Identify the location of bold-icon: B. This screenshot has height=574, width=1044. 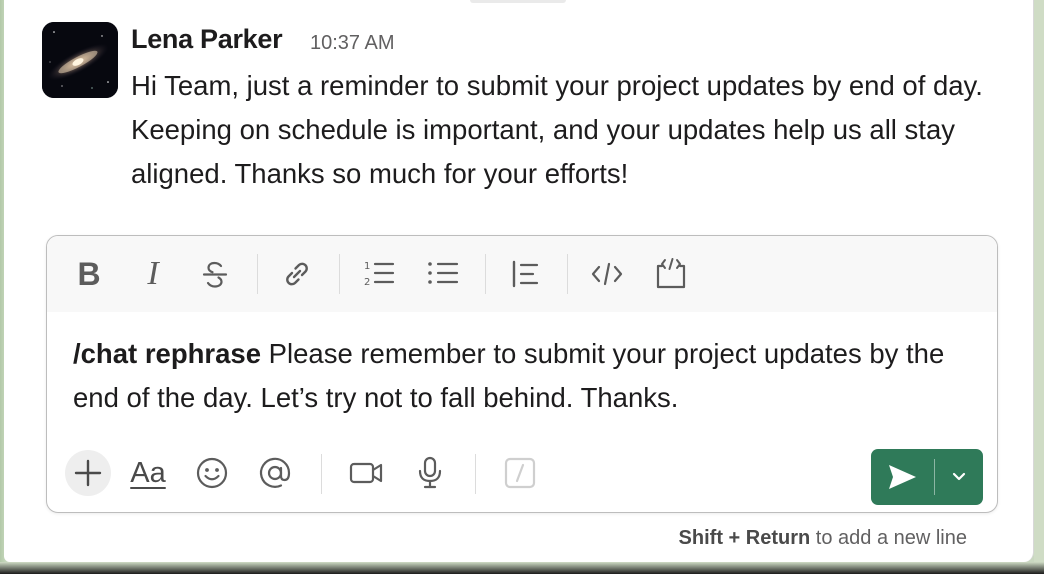
(89, 273).